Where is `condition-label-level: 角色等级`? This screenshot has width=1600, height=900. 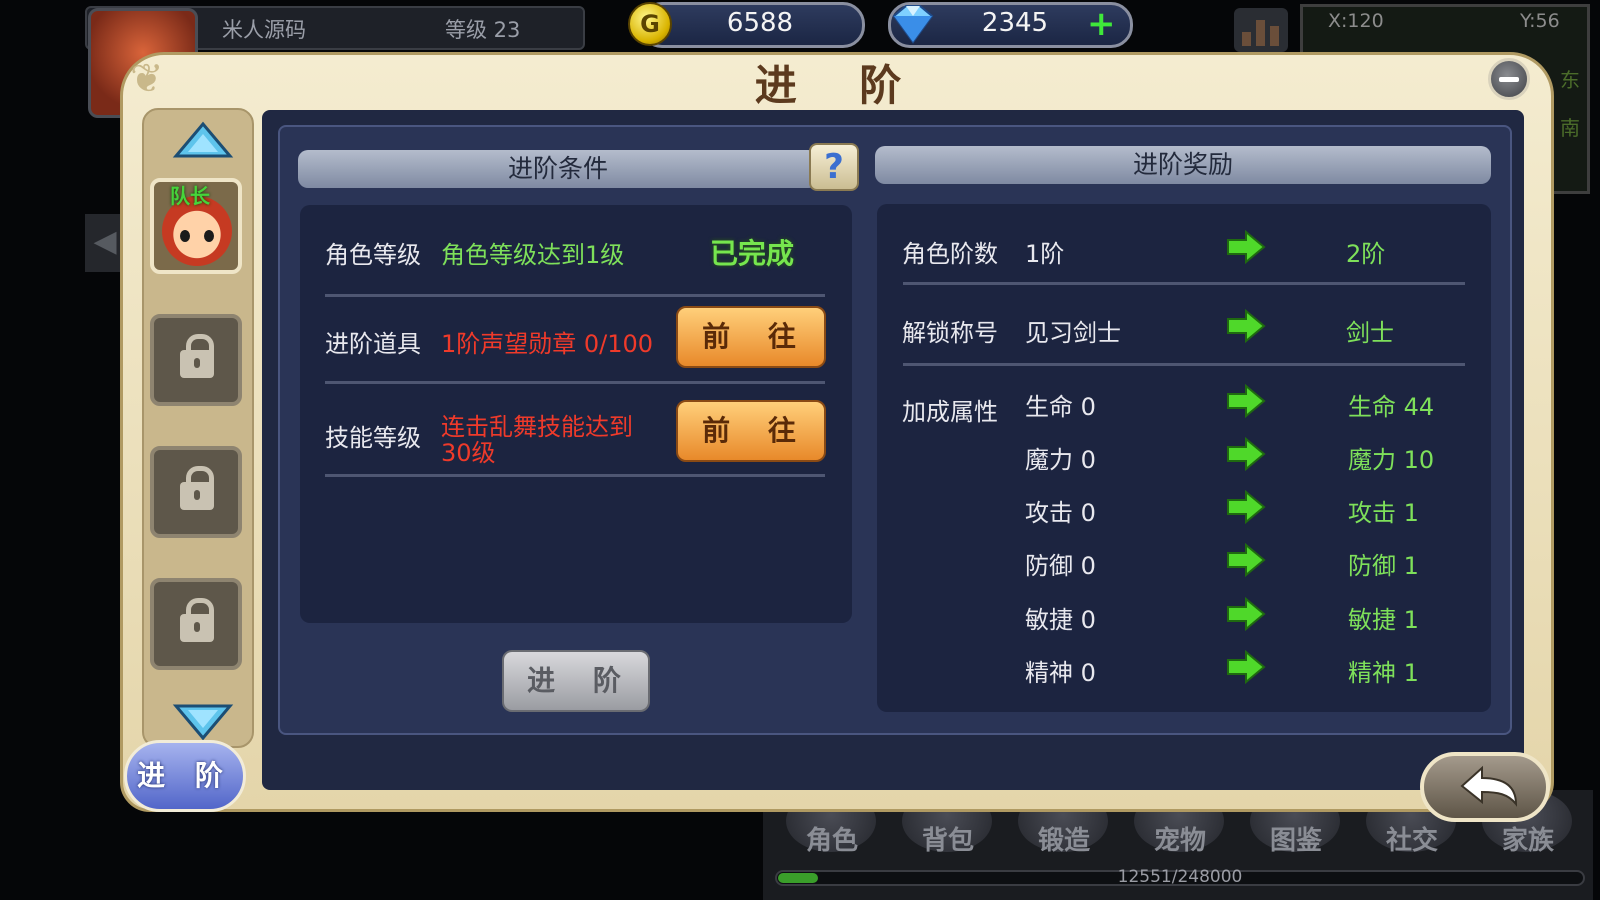 condition-label-level: 角色等级 is located at coordinates (373, 255).